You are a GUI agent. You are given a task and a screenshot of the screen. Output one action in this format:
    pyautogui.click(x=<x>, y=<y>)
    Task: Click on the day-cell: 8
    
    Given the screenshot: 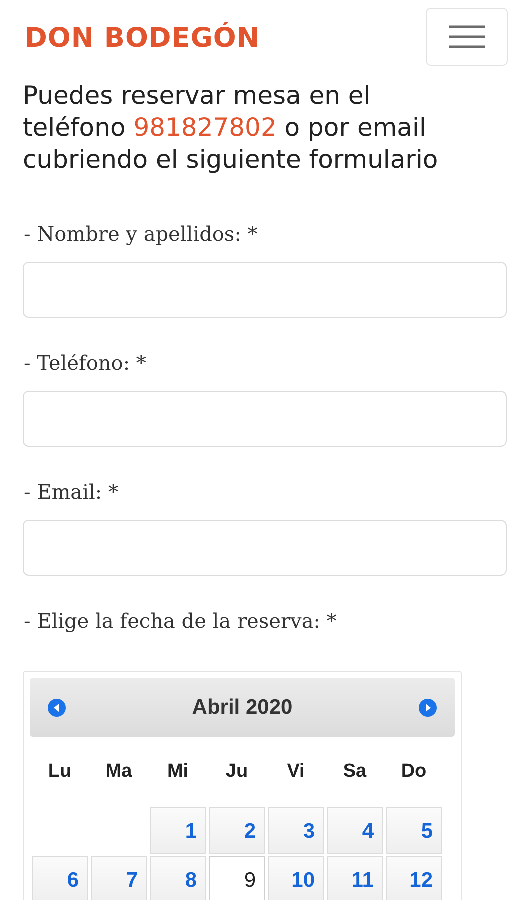 What is the action you would take?
    pyautogui.click(x=178, y=878)
    